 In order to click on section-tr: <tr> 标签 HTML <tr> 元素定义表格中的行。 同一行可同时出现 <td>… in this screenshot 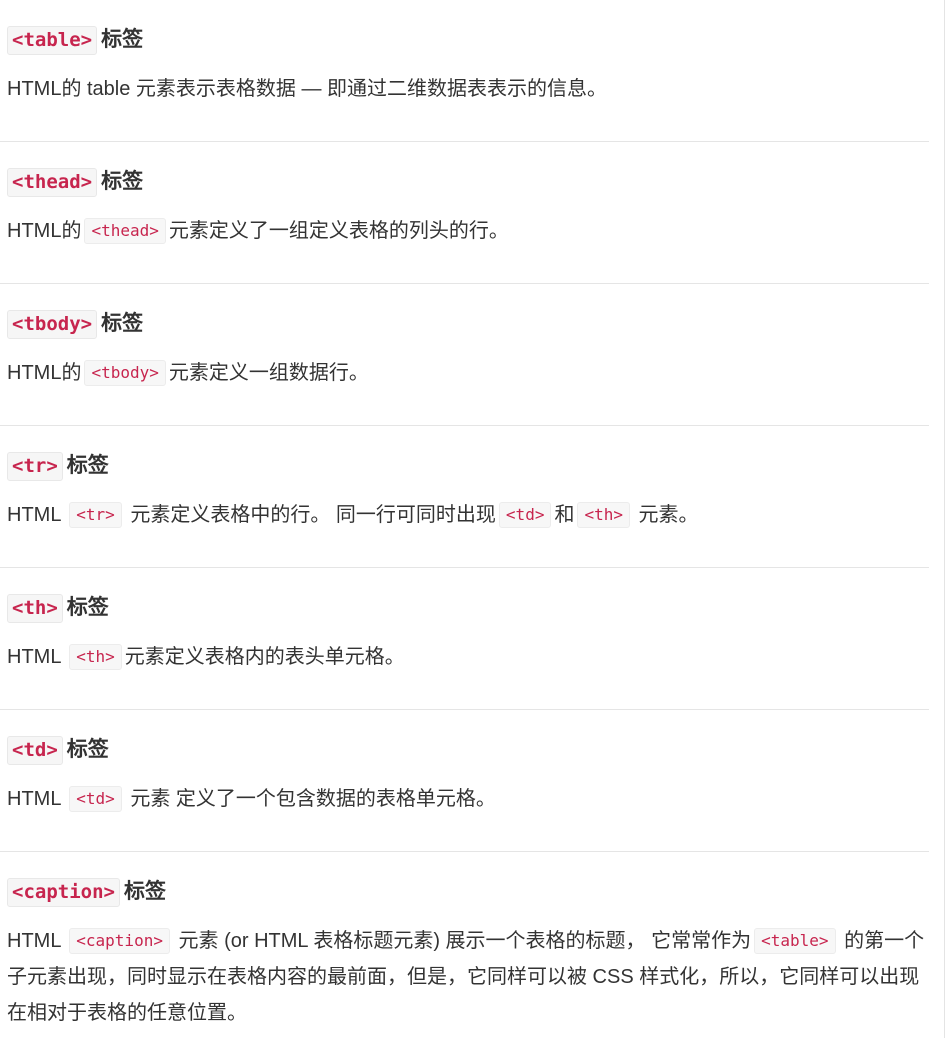, I will do `click(464, 497)`.